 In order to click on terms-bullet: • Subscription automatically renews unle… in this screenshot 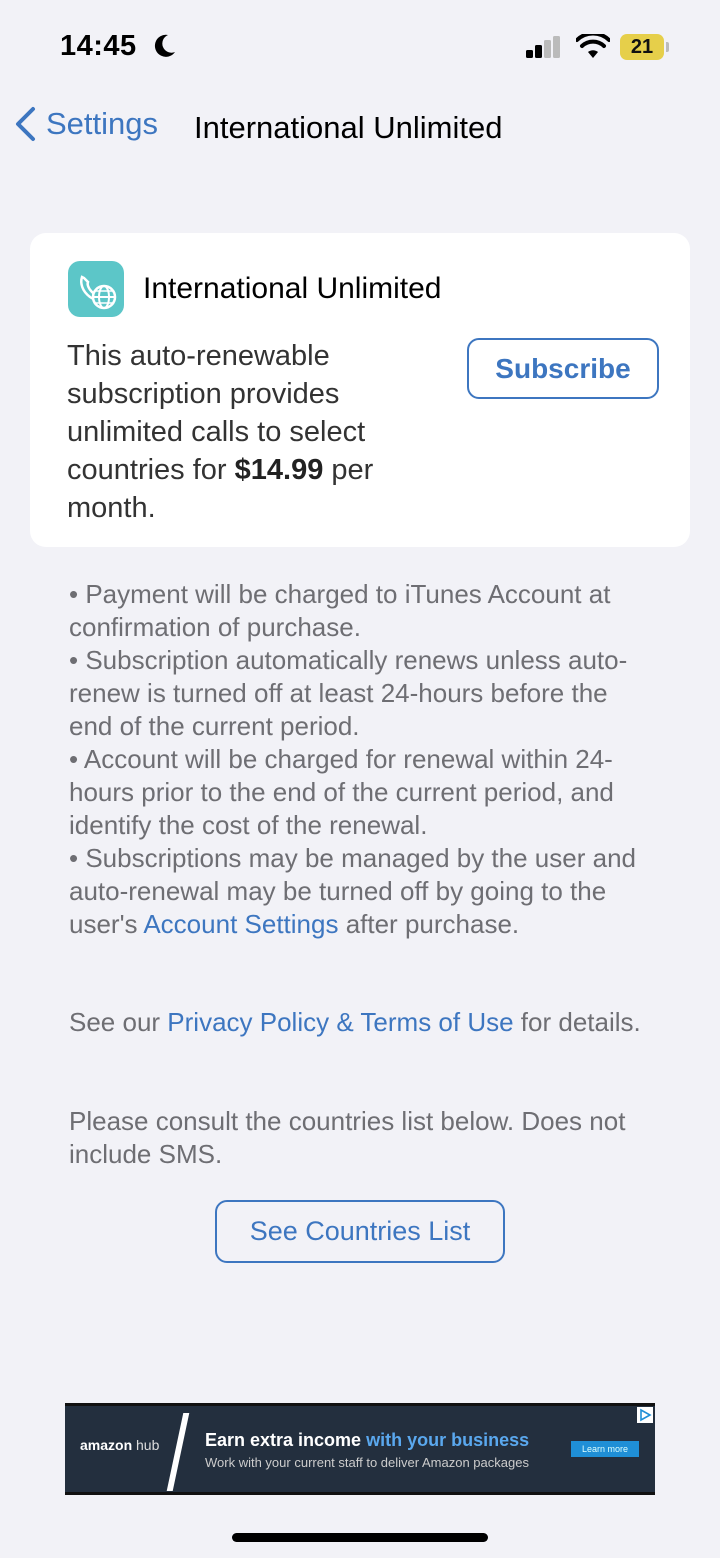, I will do `click(348, 693)`.